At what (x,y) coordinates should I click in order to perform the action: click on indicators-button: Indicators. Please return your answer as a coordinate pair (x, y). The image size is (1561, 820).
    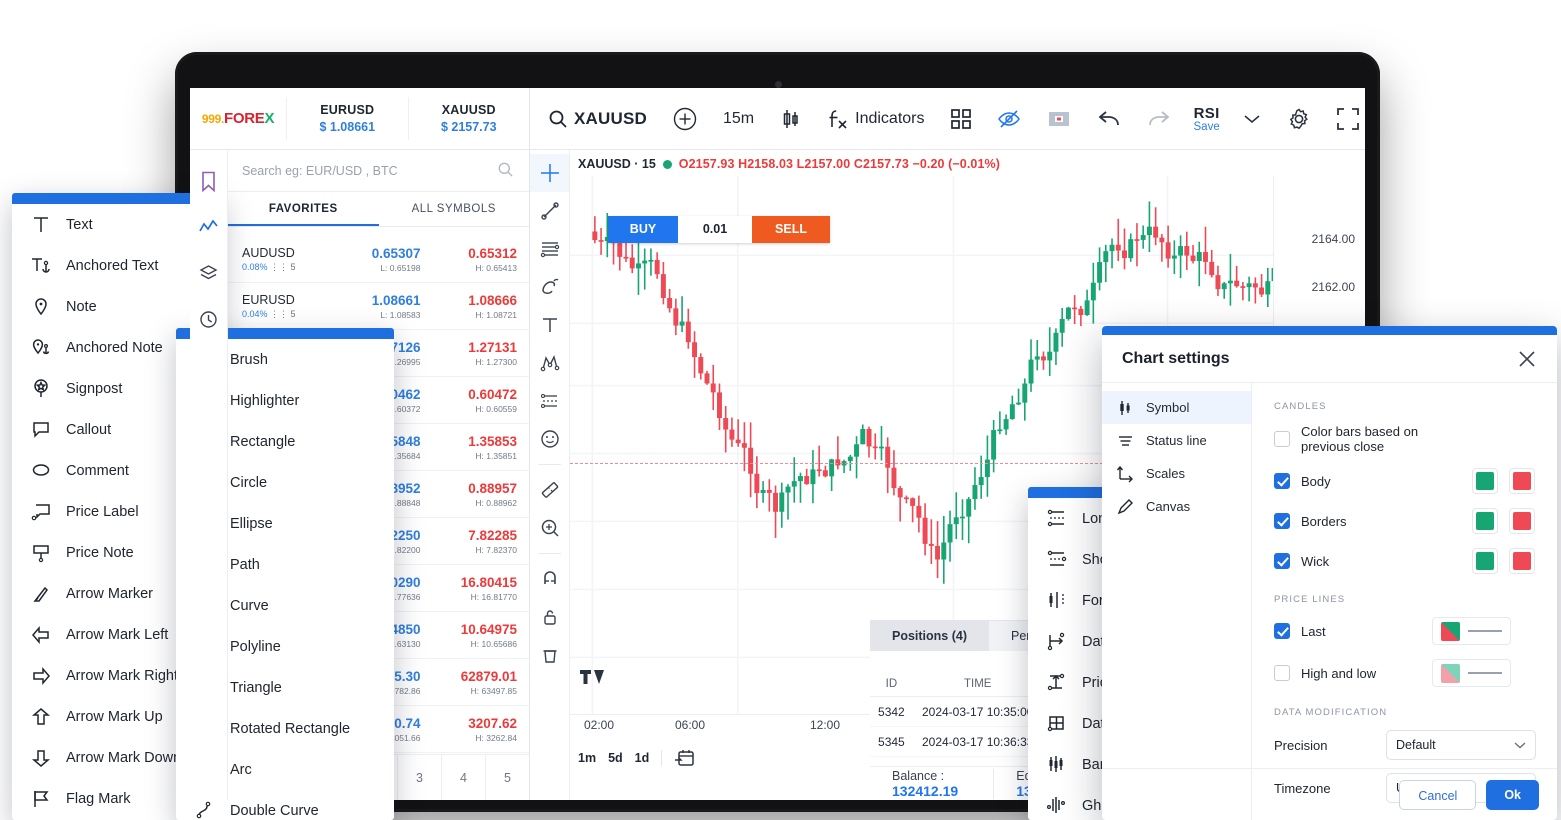
    Looking at the image, I should click on (876, 119).